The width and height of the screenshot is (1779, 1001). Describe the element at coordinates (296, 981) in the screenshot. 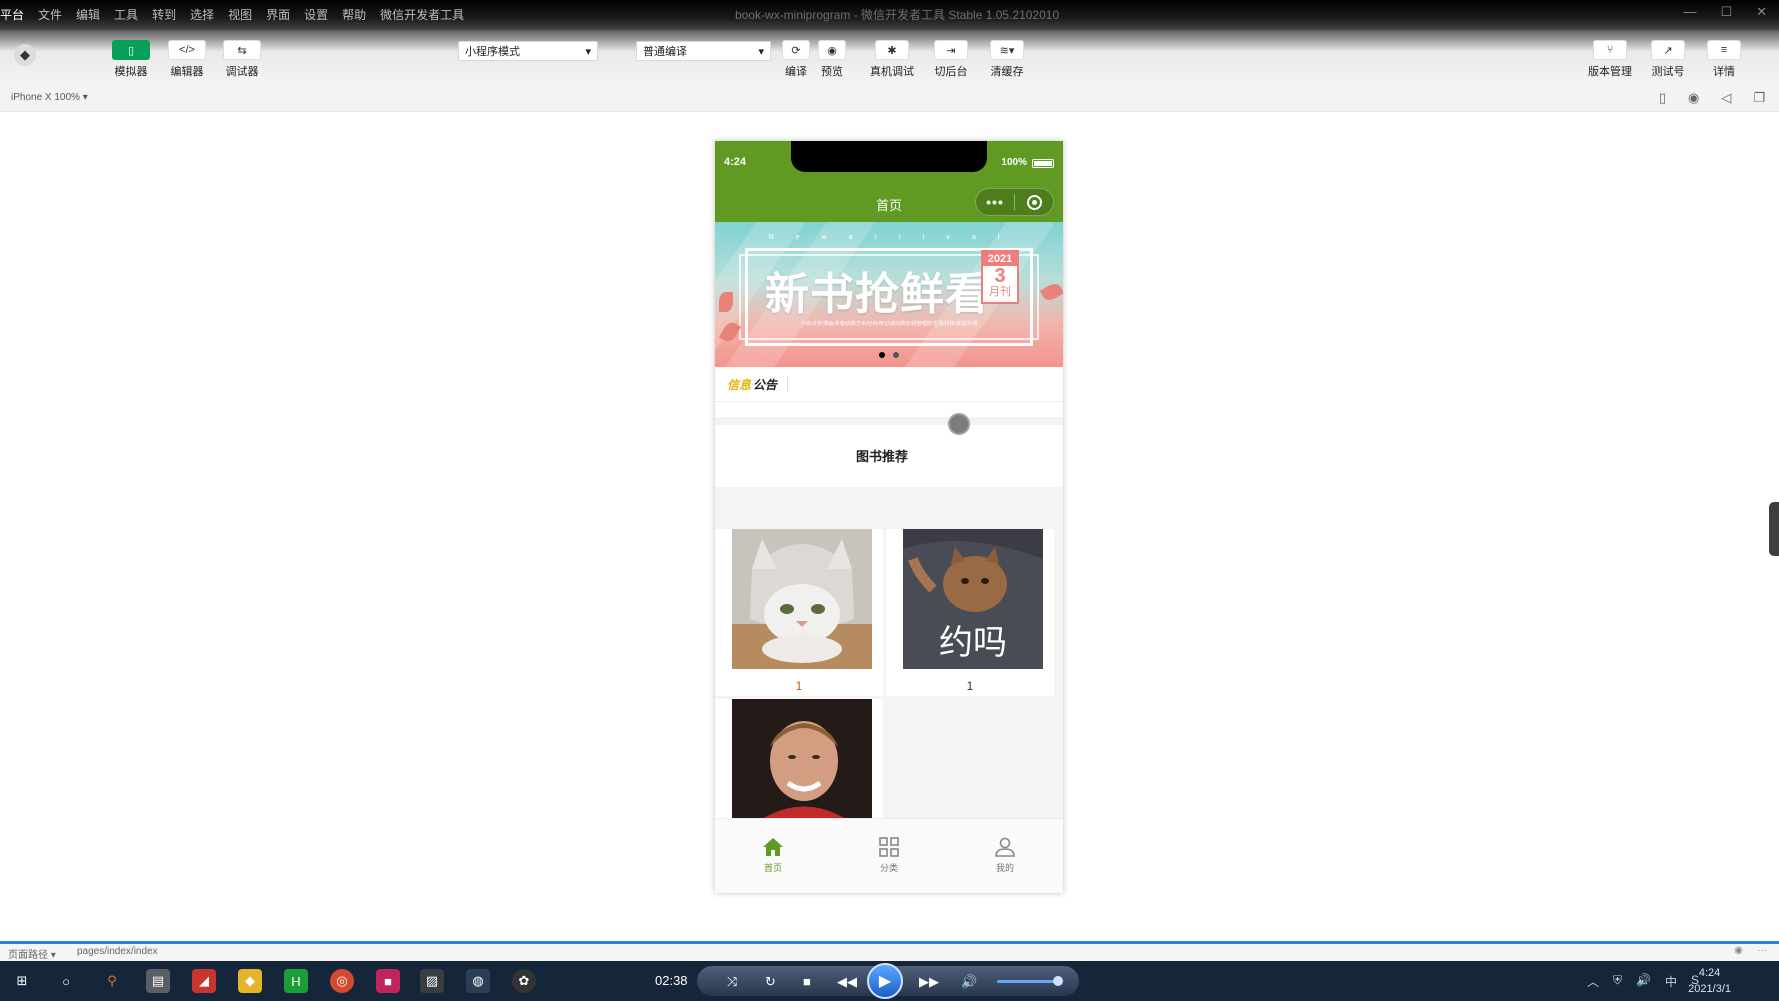

I see `hbuilder-icon: H` at that location.